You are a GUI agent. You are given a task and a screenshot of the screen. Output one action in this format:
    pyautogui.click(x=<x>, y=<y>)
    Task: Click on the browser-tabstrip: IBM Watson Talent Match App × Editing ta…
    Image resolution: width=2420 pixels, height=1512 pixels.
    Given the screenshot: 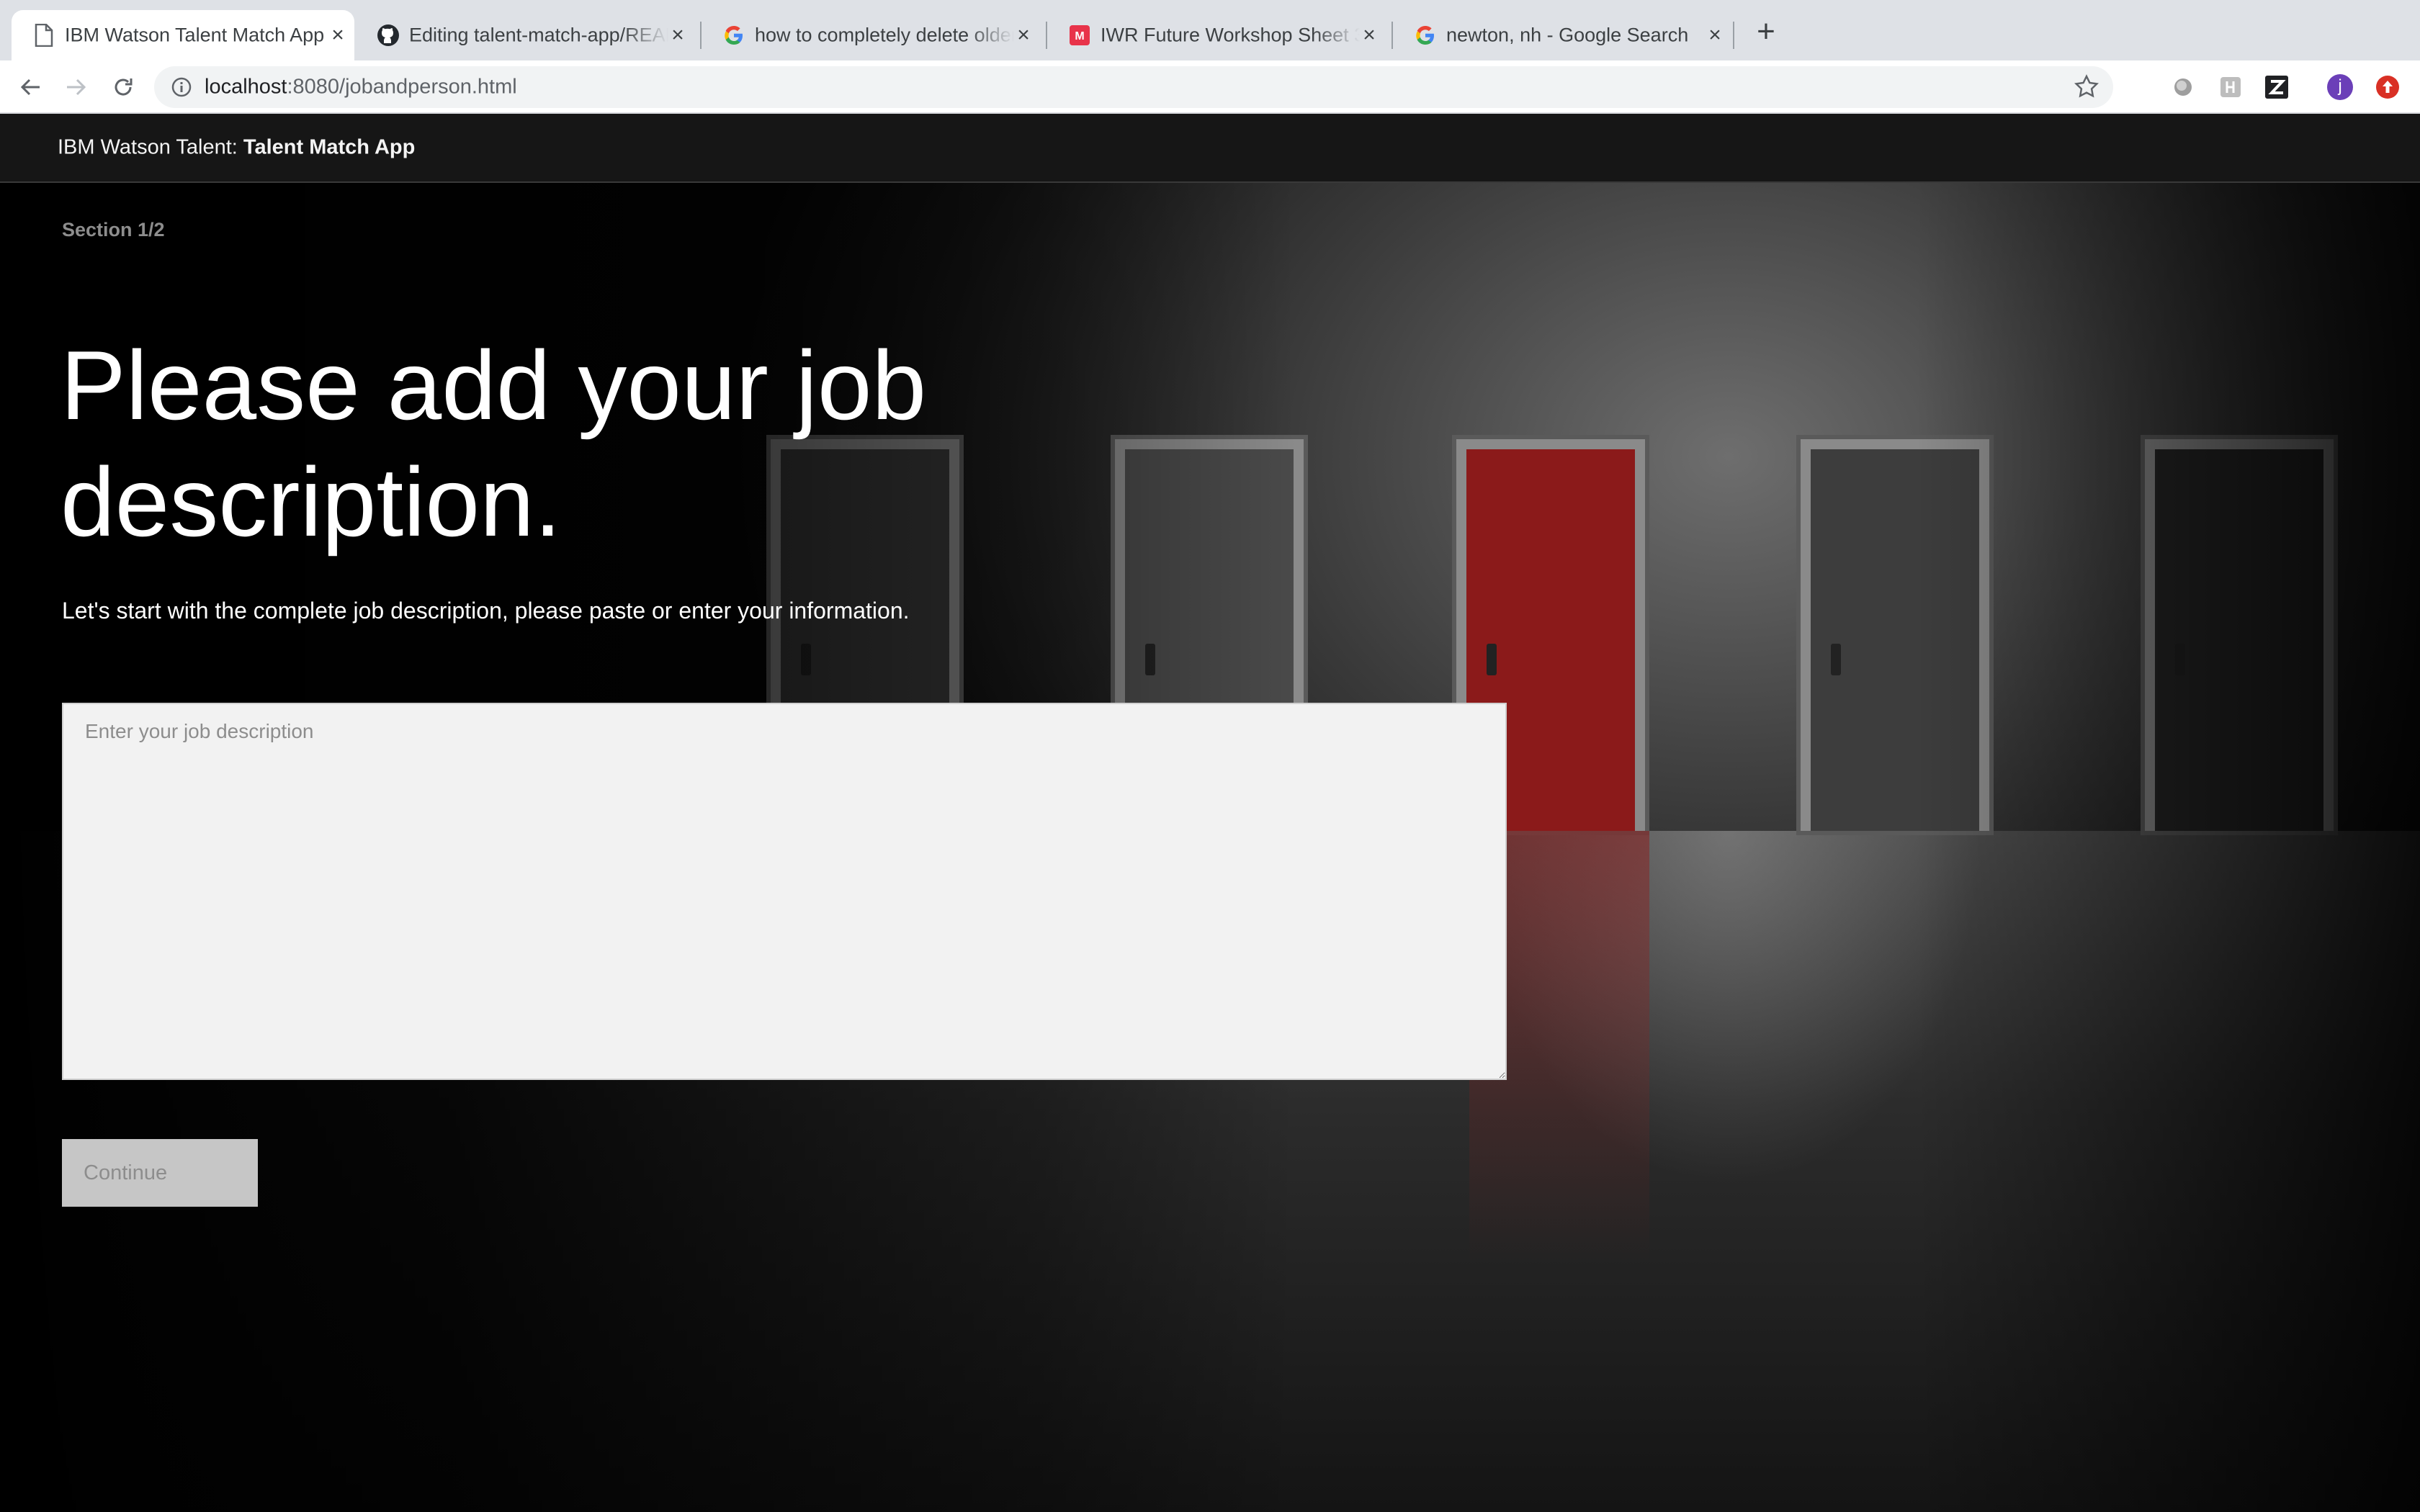 What is the action you would take?
    pyautogui.click(x=1210, y=30)
    